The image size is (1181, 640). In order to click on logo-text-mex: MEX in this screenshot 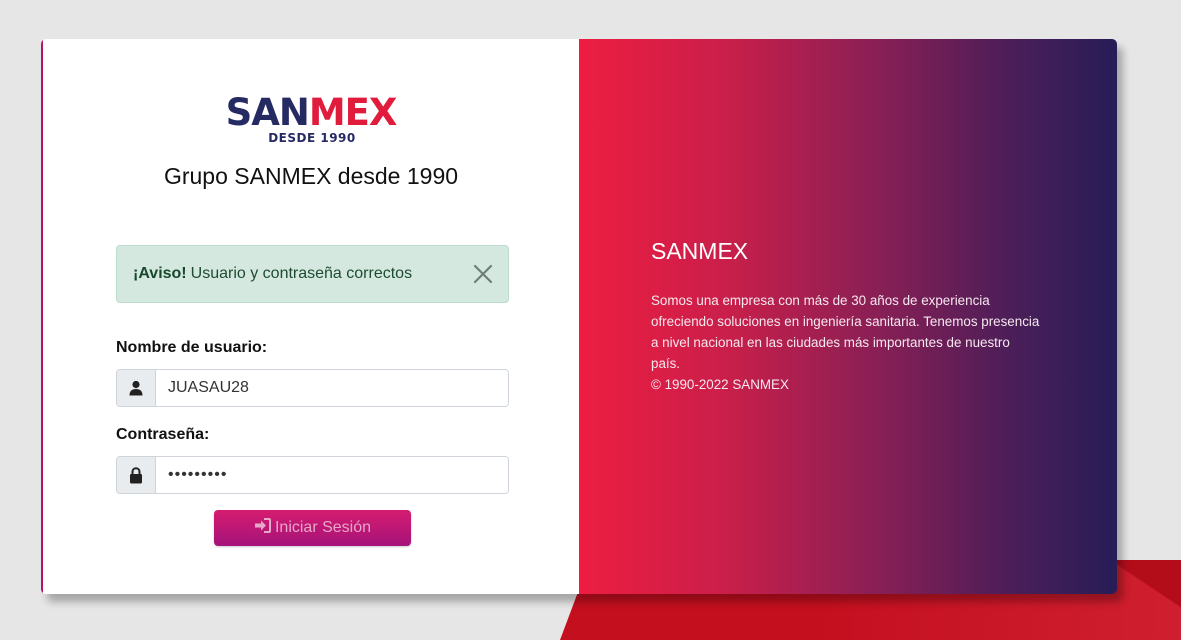, I will do `click(353, 112)`.